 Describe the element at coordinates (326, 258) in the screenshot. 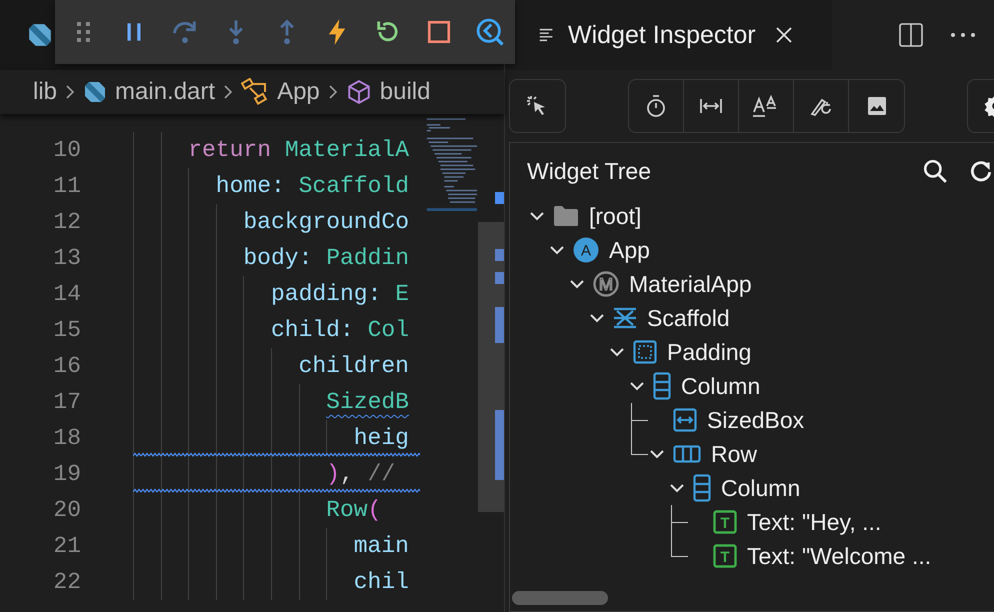

I see `code-line: body: Paddin` at that location.